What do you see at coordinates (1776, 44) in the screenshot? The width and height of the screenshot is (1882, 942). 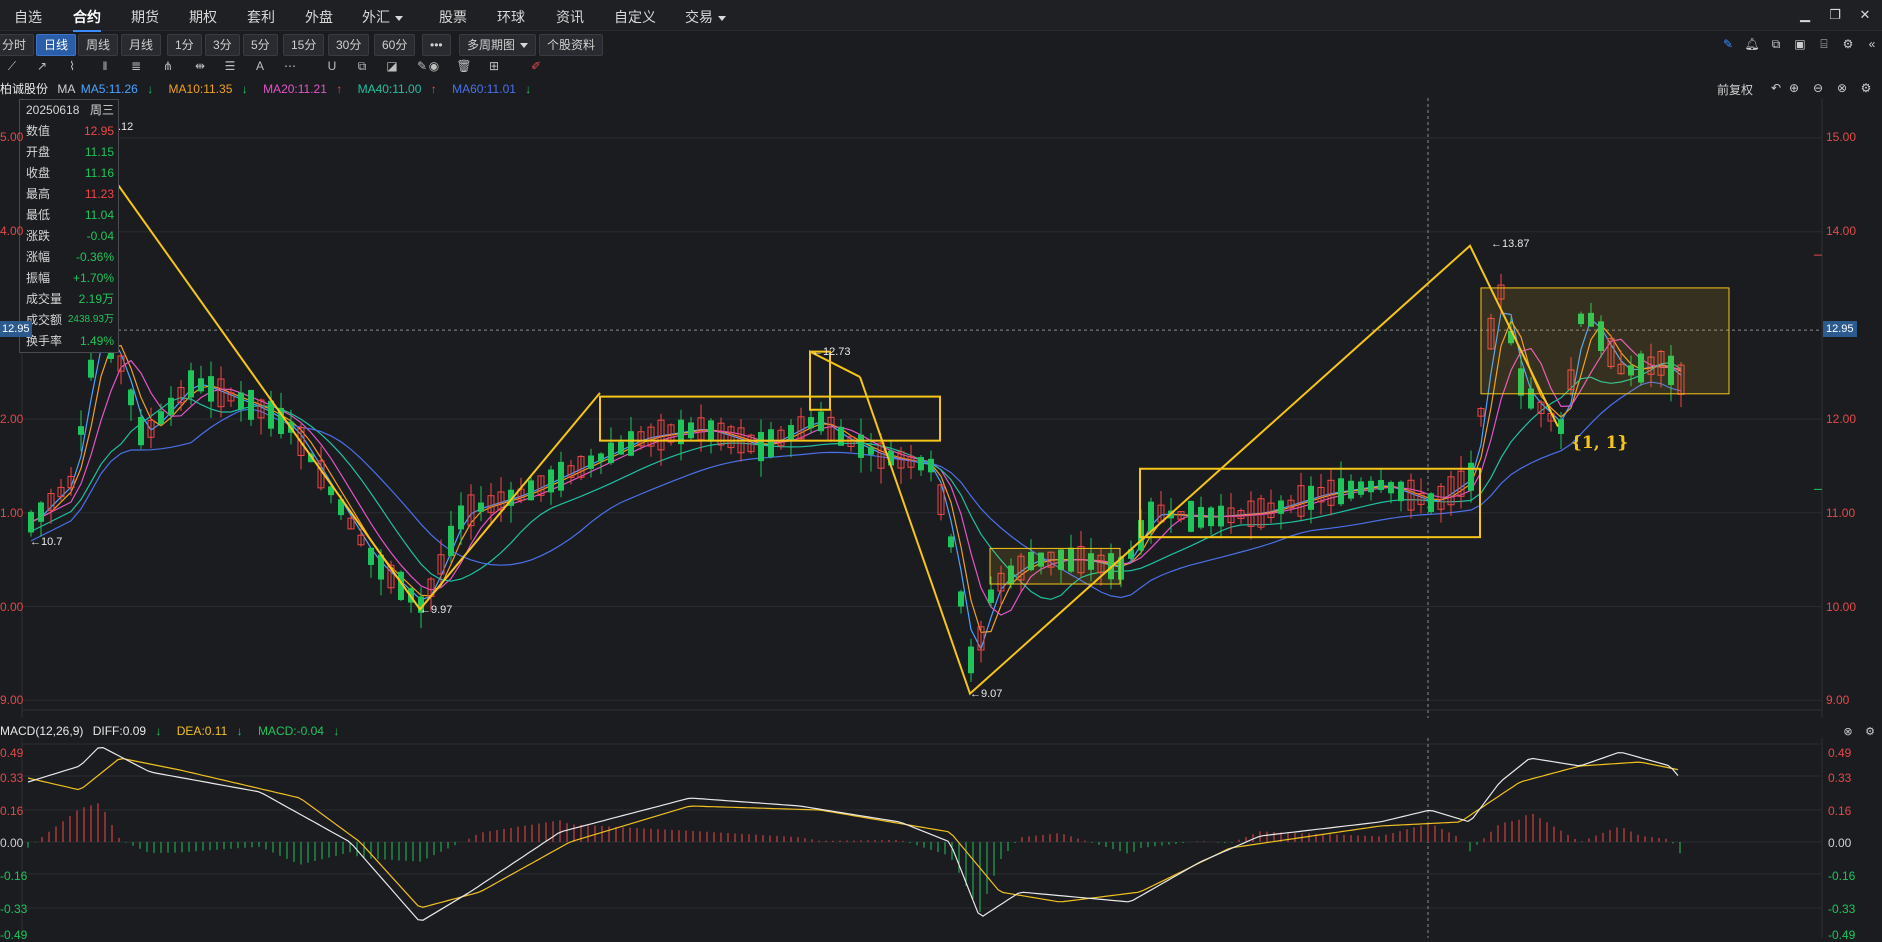 I see `copy-icon: ⧉` at bounding box center [1776, 44].